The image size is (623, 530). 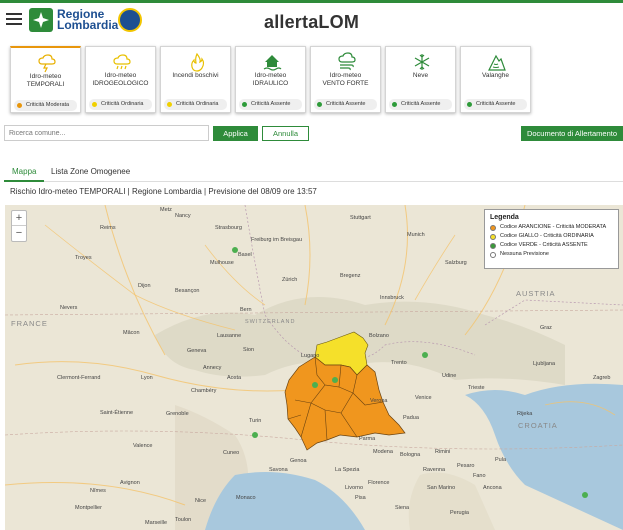 What do you see at coordinates (495, 75) in the screenshot?
I see `card-label: Valanghe` at bounding box center [495, 75].